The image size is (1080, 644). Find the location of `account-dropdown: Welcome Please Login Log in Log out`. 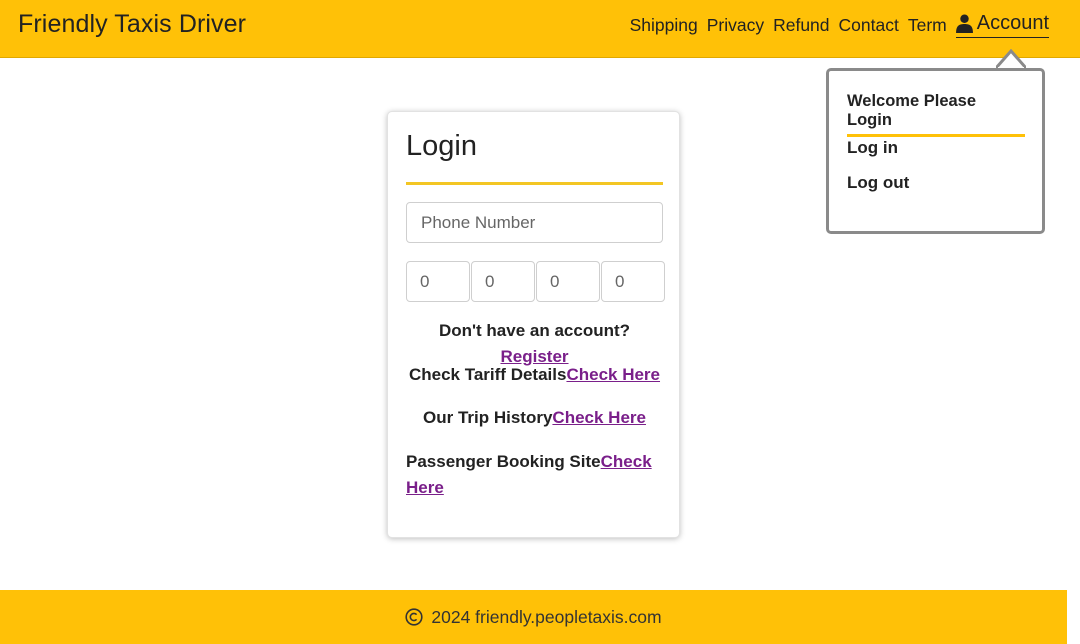

account-dropdown: Welcome Please Login Log in Log out is located at coordinates (935, 151).